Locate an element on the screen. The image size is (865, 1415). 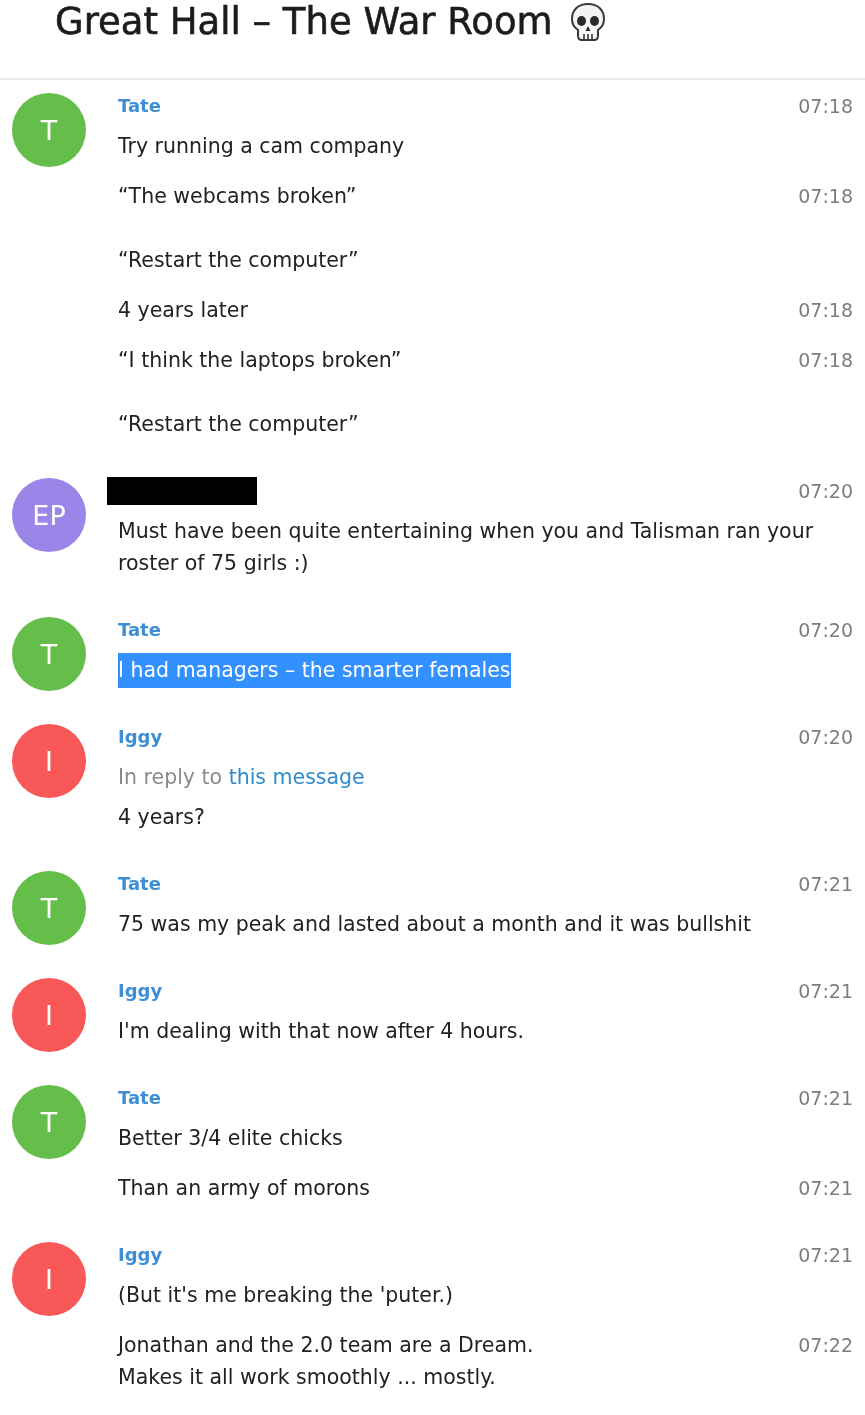
message-text: I had managers – the smarter females is located at coordinates (314, 670).